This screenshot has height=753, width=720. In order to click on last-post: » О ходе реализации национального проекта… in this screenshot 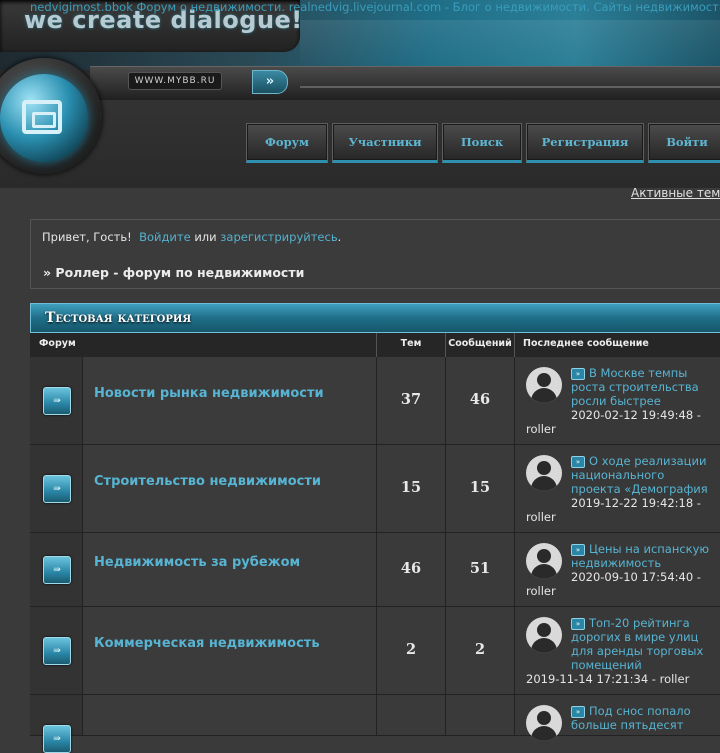, I will do `click(643, 482)`.